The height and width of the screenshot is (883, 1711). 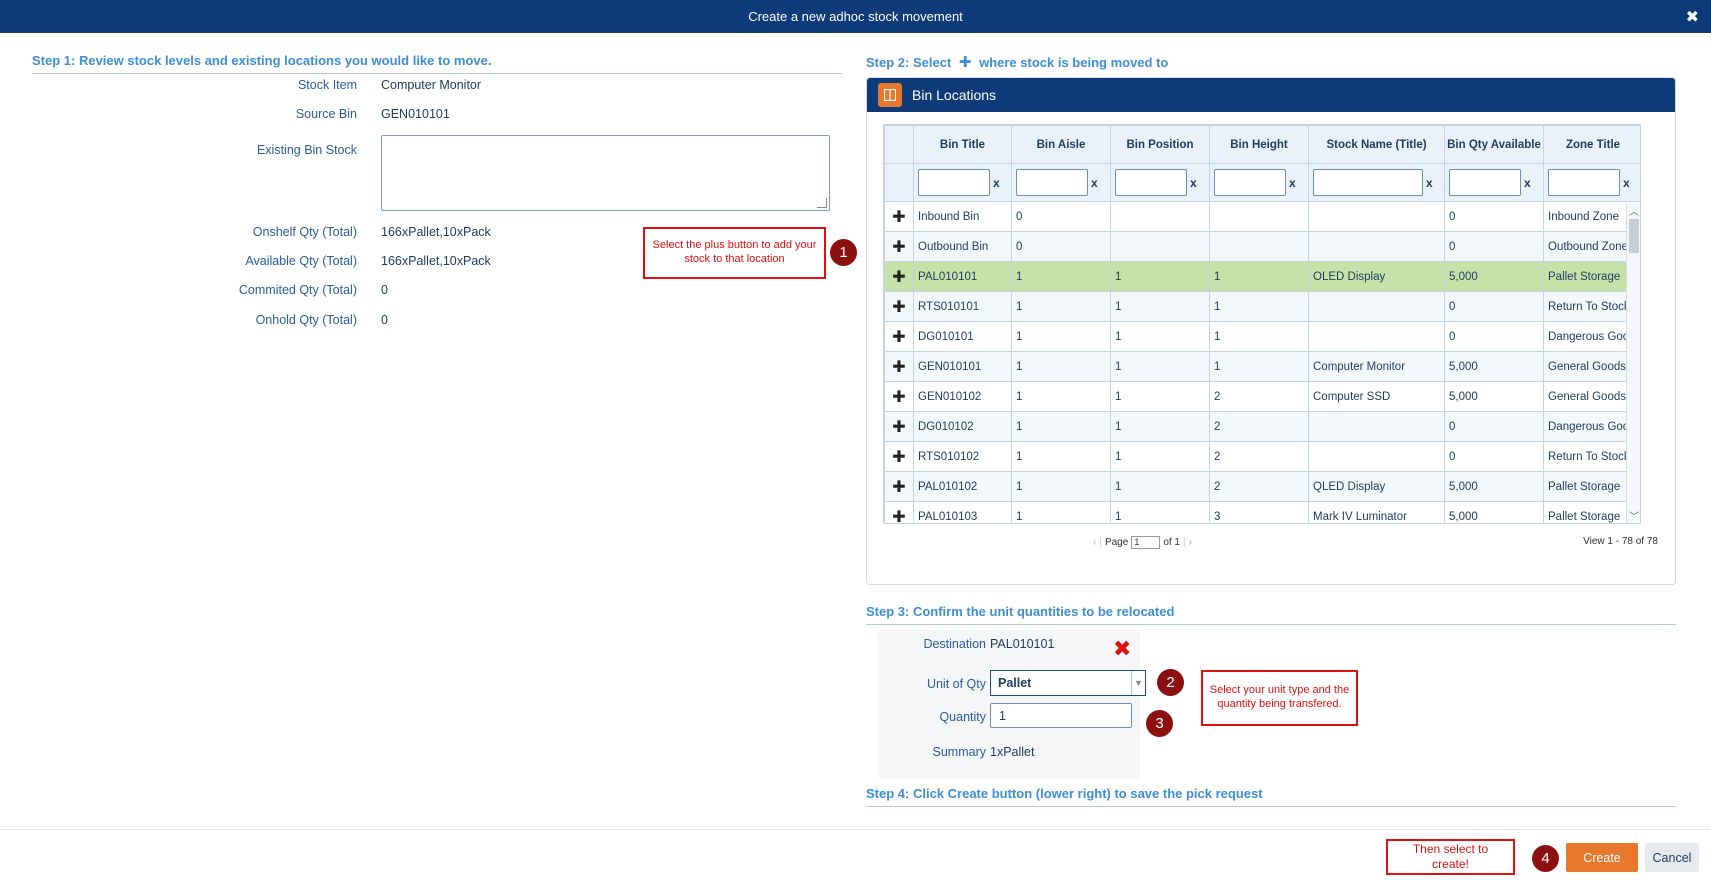 I want to click on table-row: ✚ Outbound Bin 0 0 Outbound Zone, so click(x=1262, y=246).